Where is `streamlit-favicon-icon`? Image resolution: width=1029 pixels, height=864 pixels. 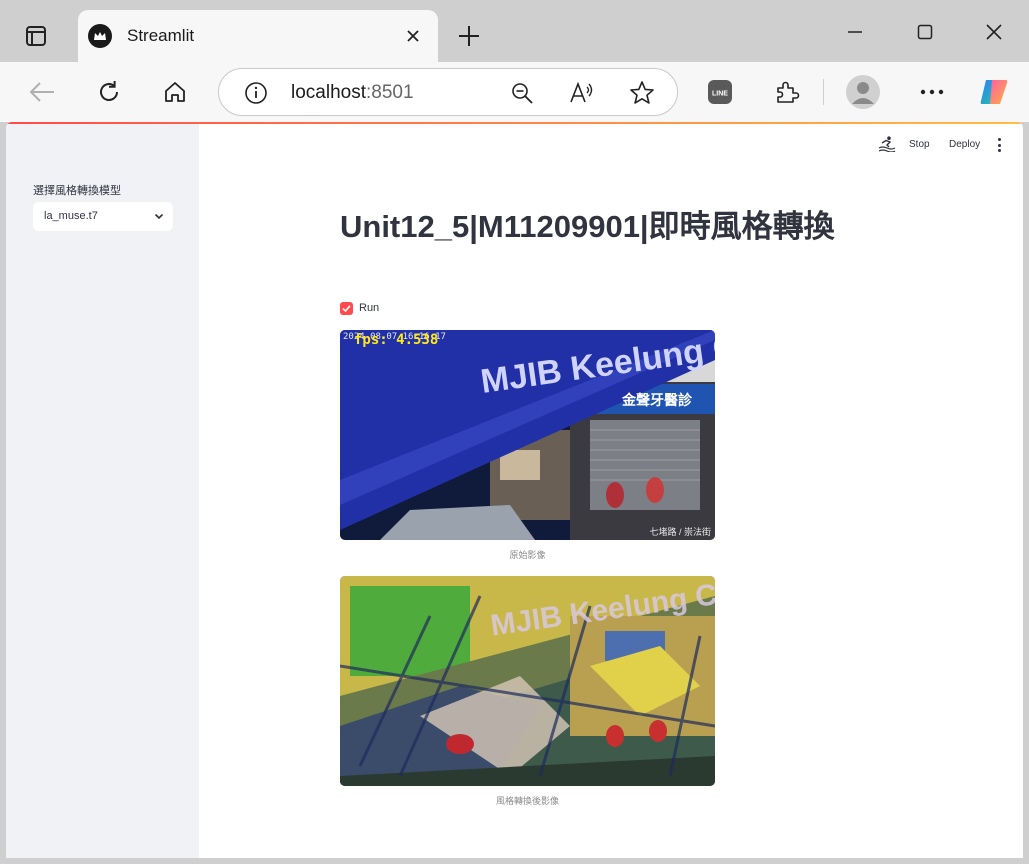
streamlit-favicon-icon is located at coordinates (100, 36).